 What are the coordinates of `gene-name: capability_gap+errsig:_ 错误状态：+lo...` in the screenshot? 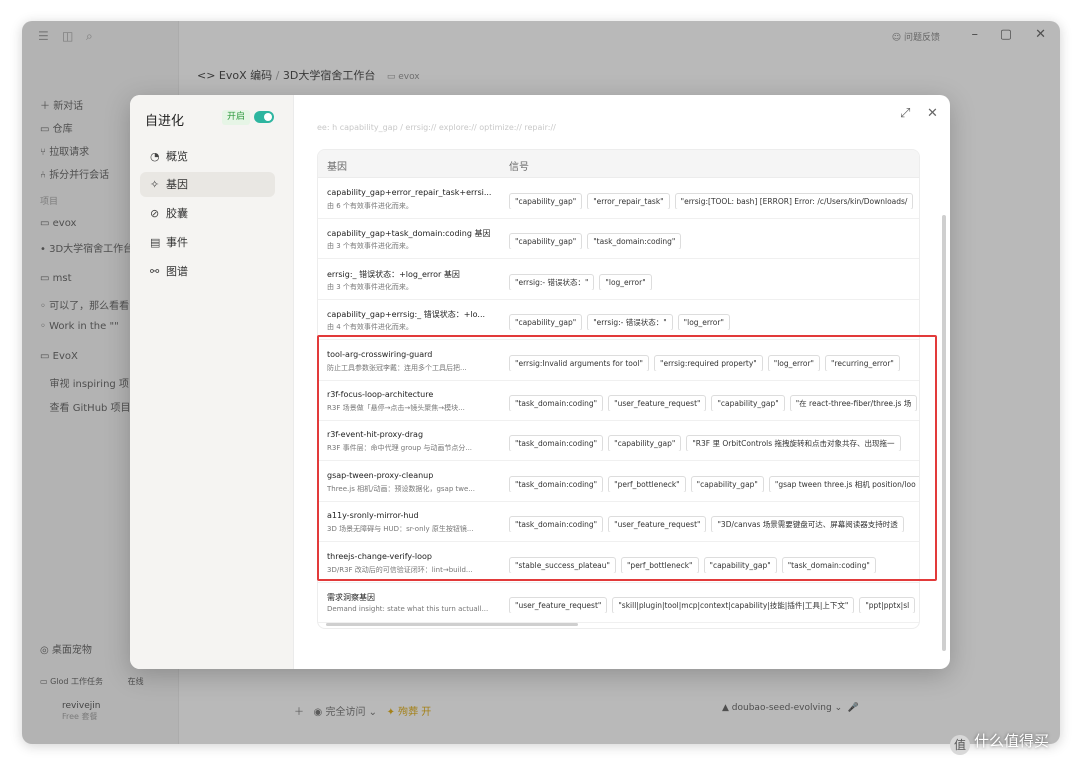 It's located at (406, 315).